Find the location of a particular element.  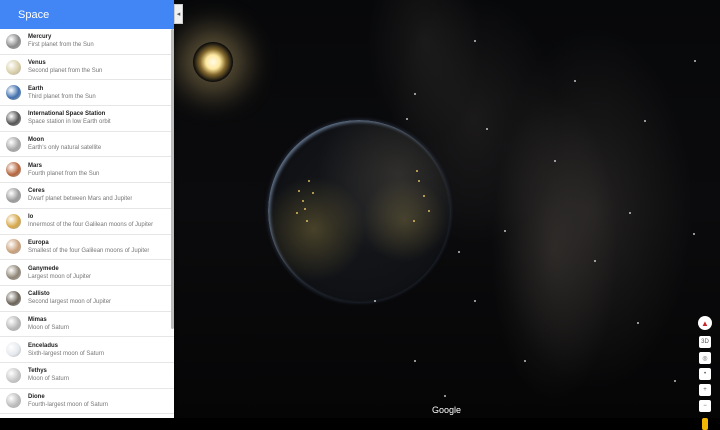

list-item: Venus Second planet from the Sun is located at coordinates (87, 68).